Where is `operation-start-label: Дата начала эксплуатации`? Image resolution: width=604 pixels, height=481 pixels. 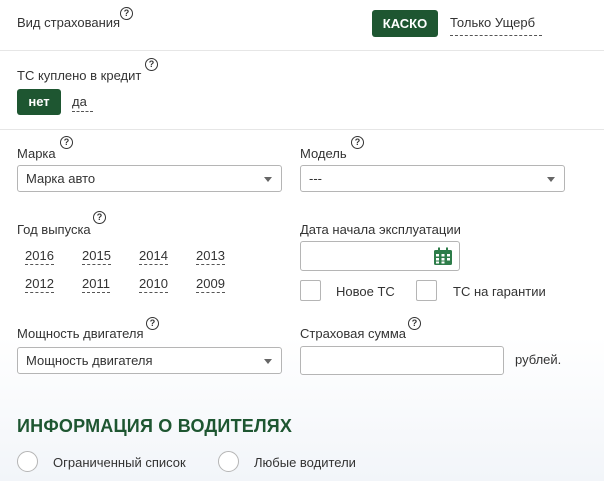 operation-start-label: Дата начала эксплуатации is located at coordinates (380, 229).